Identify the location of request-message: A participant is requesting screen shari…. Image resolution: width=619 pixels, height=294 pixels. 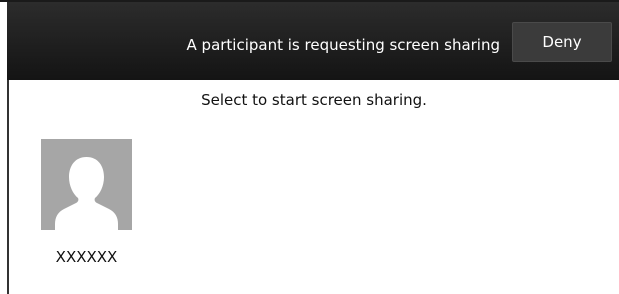
(343, 45).